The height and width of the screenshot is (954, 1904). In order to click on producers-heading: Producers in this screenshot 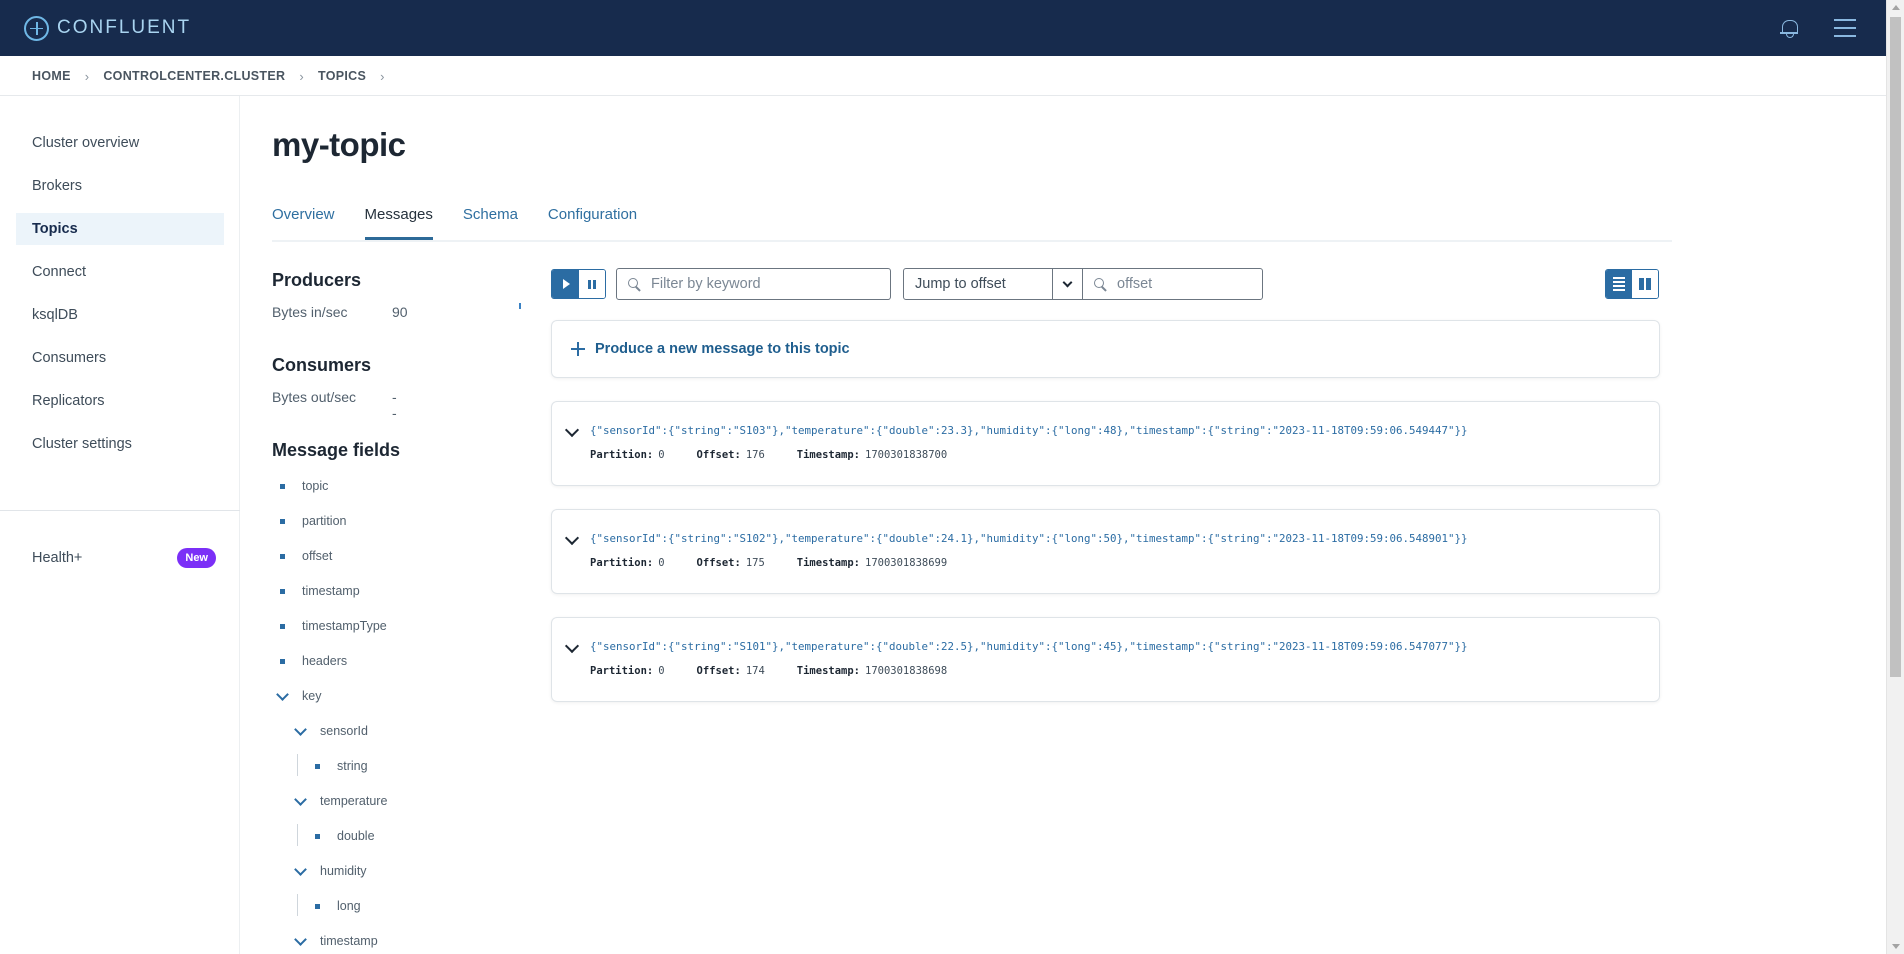, I will do `click(317, 280)`.